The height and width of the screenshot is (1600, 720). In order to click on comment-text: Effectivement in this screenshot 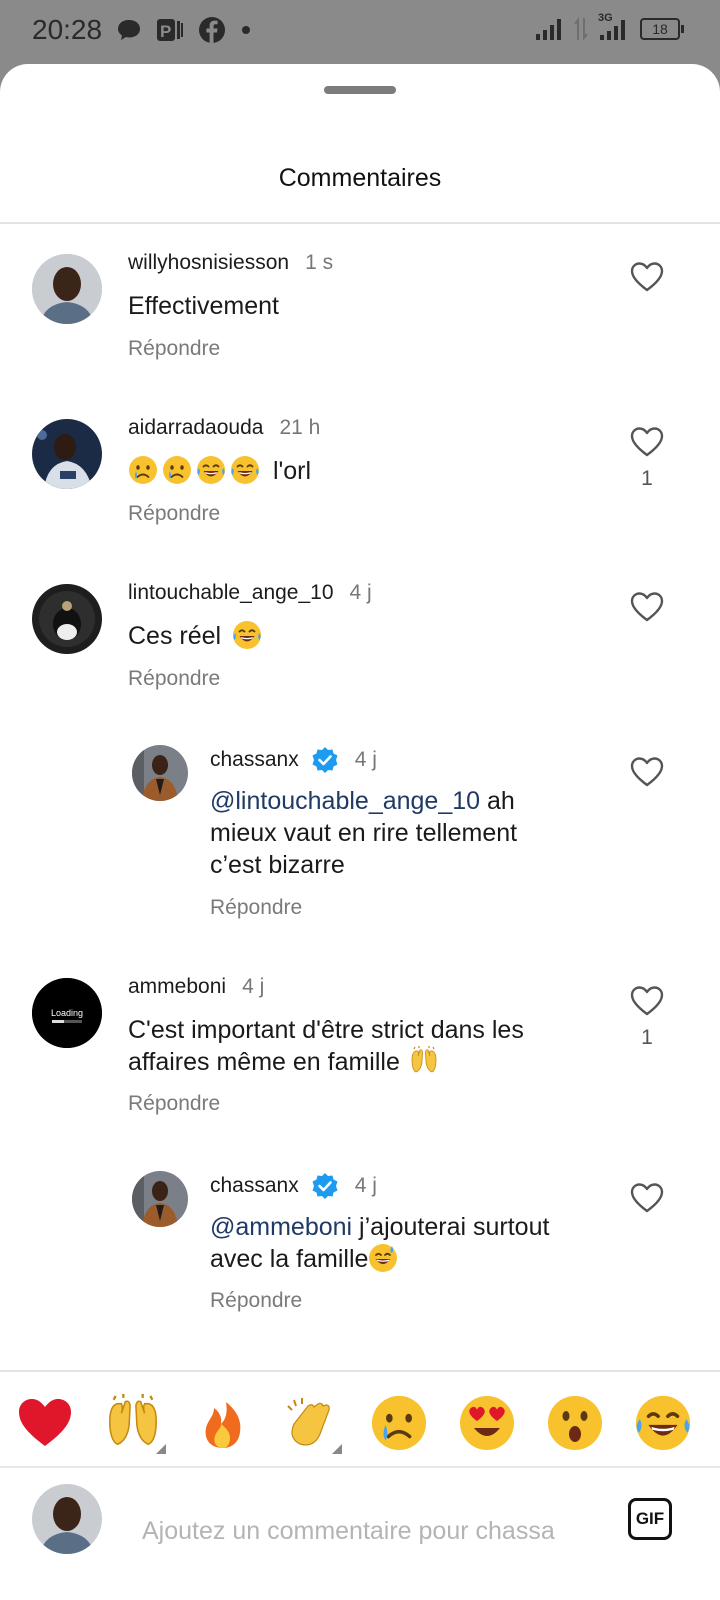, I will do `click(204, 306)`.